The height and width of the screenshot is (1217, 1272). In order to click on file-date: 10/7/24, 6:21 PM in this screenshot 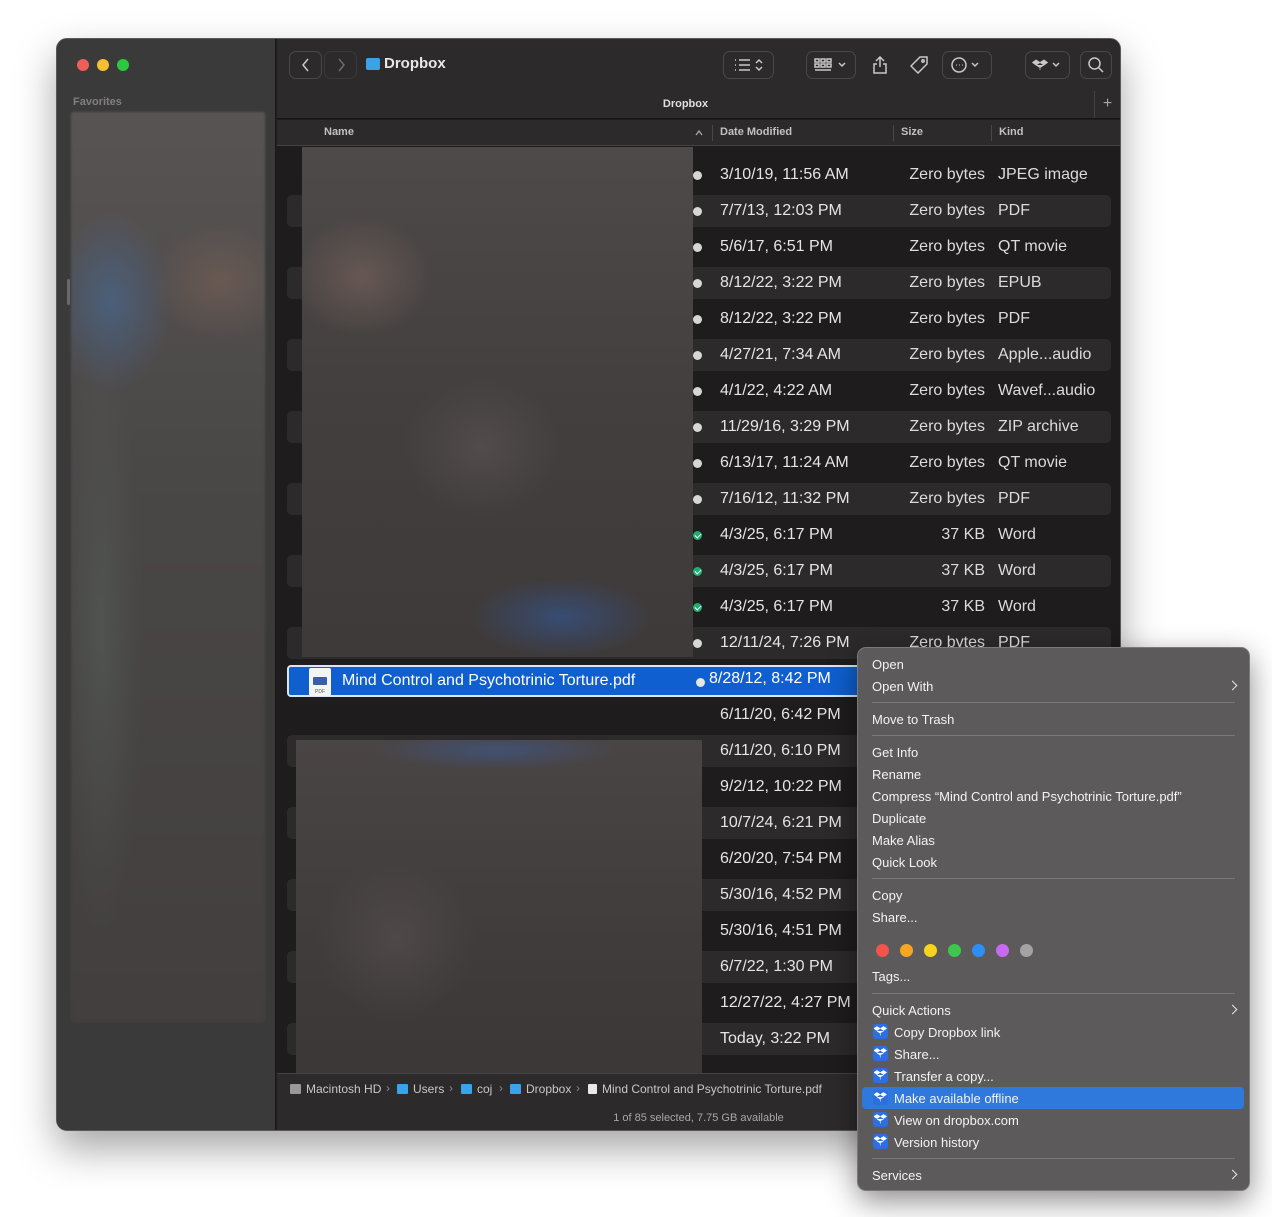, I will do `click(781, 822)`.